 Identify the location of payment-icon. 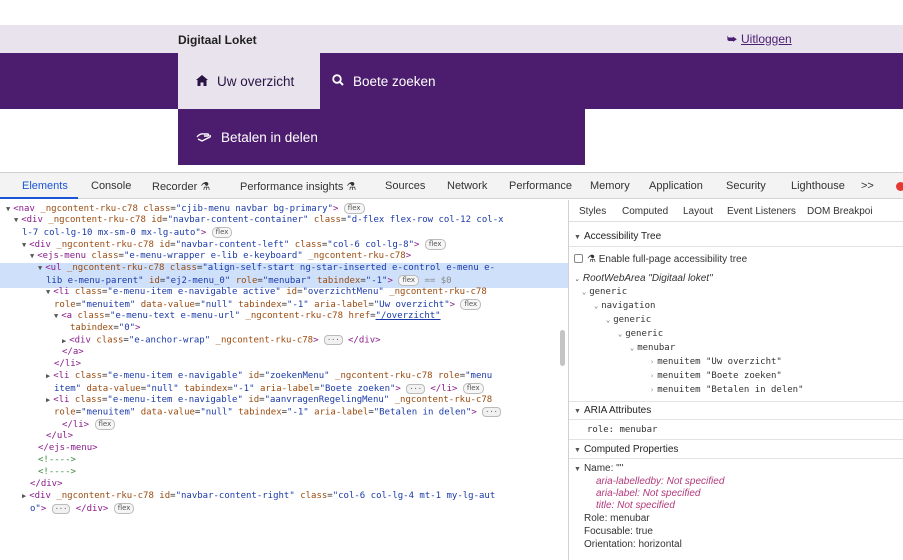
(204, 137).